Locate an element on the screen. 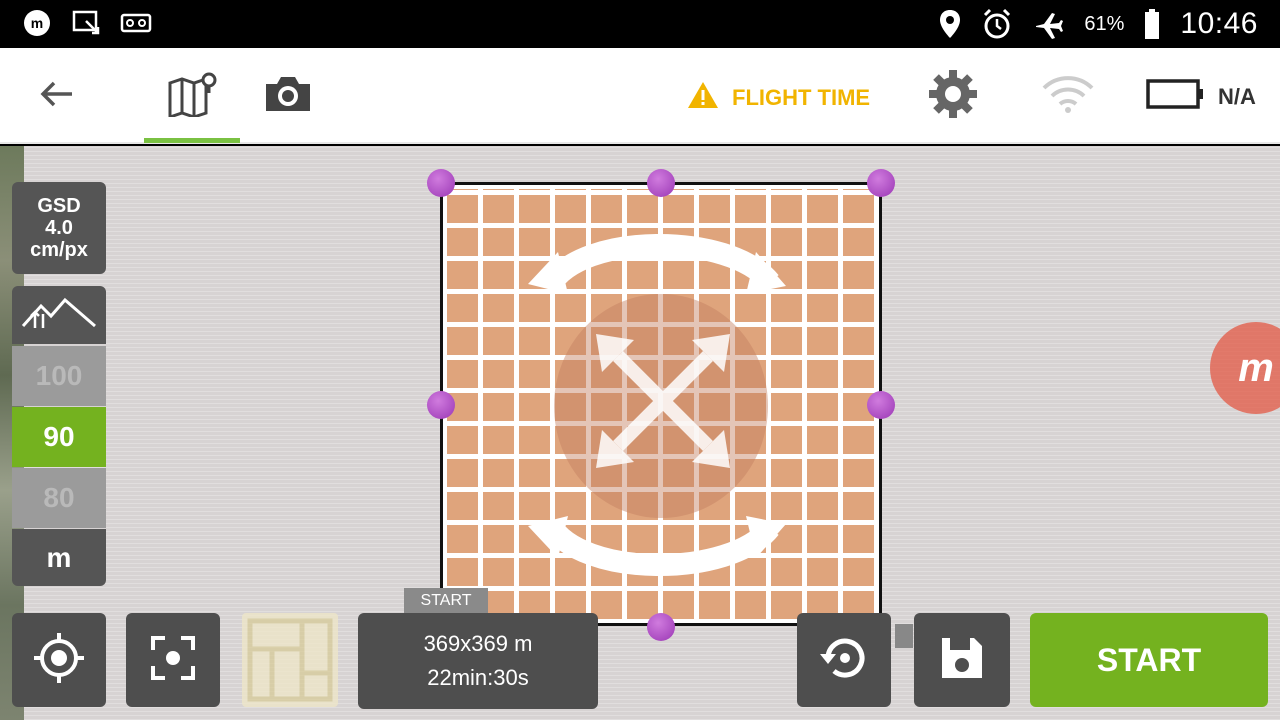 Image resolution: width=1280 pixels, height=720 pixels. camera-icon is located at coordinates (288, 96).